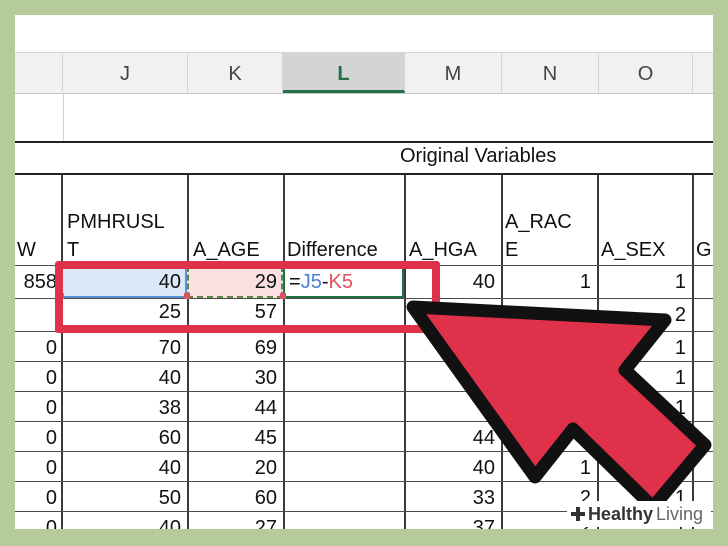 The width and height of the screenshot is (728, 546). Describe the element at coordinates (577, 514) in the screenshot. I see `healthy-living-plus-icon` at that location.